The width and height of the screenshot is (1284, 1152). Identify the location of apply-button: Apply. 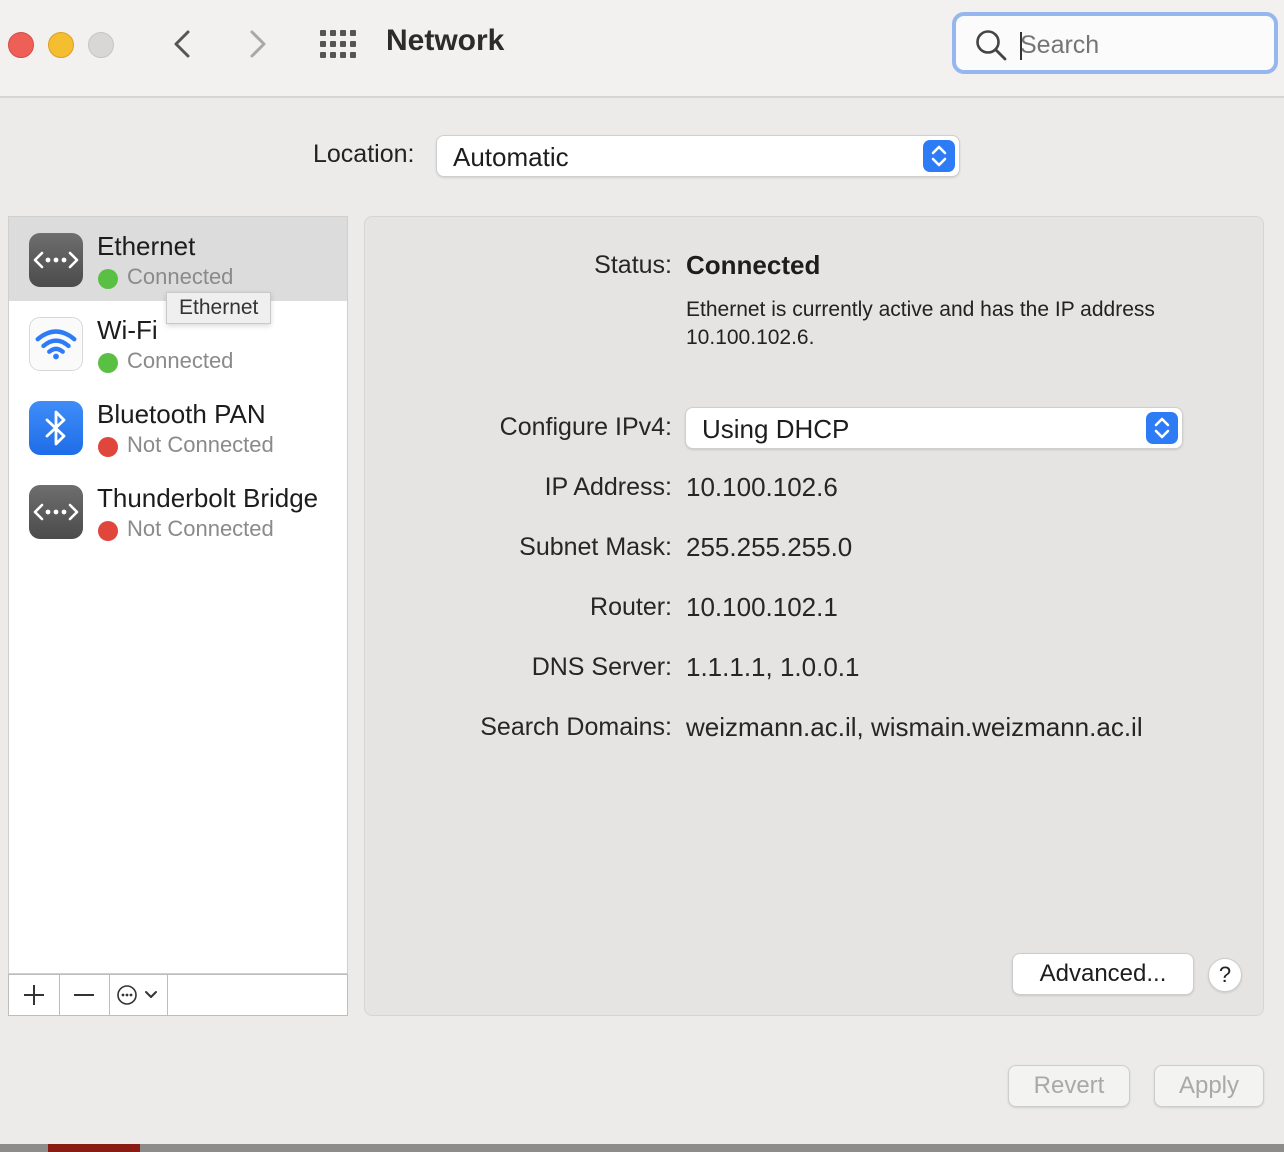
(1209, 1086).